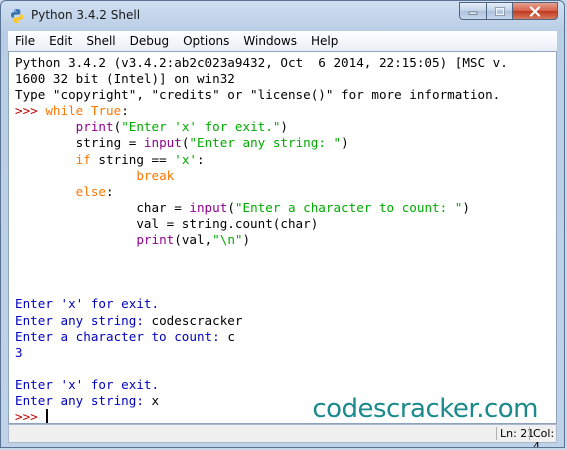 The width and height of the screenshot is (567, 450). What do you see at coordinates (121, 336) in the screenshot?
I see `stdout-line: Enter a character to count:` at bounding box center [121, 336].